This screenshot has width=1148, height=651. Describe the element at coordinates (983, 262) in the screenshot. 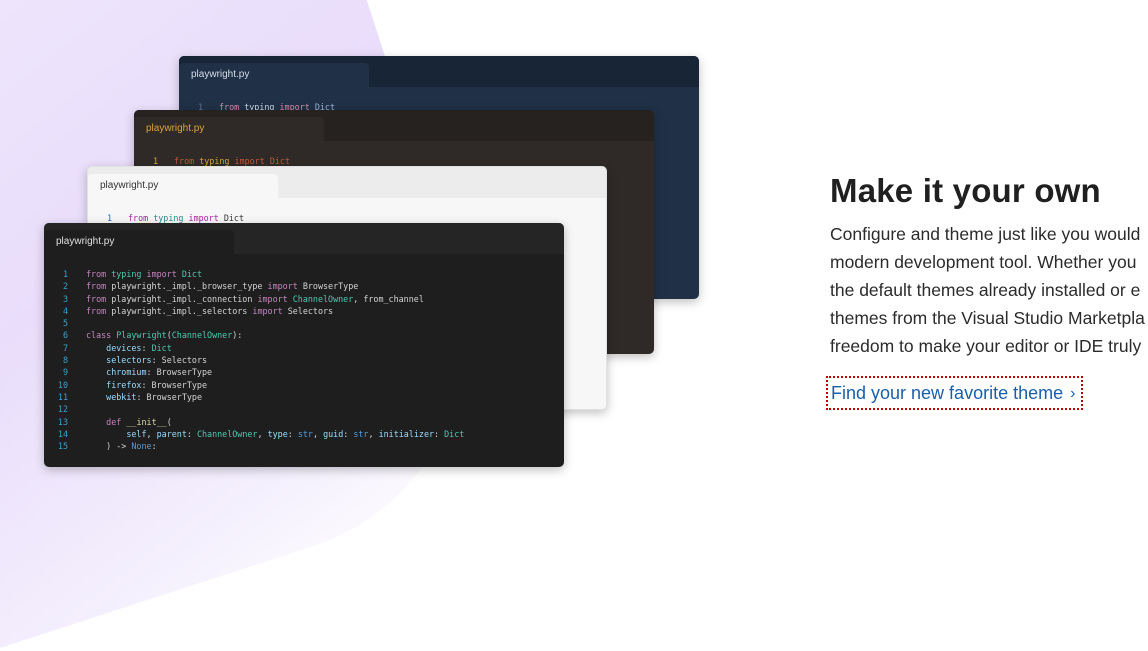

I see `description-line: modern development tool. Whether you` at that location.